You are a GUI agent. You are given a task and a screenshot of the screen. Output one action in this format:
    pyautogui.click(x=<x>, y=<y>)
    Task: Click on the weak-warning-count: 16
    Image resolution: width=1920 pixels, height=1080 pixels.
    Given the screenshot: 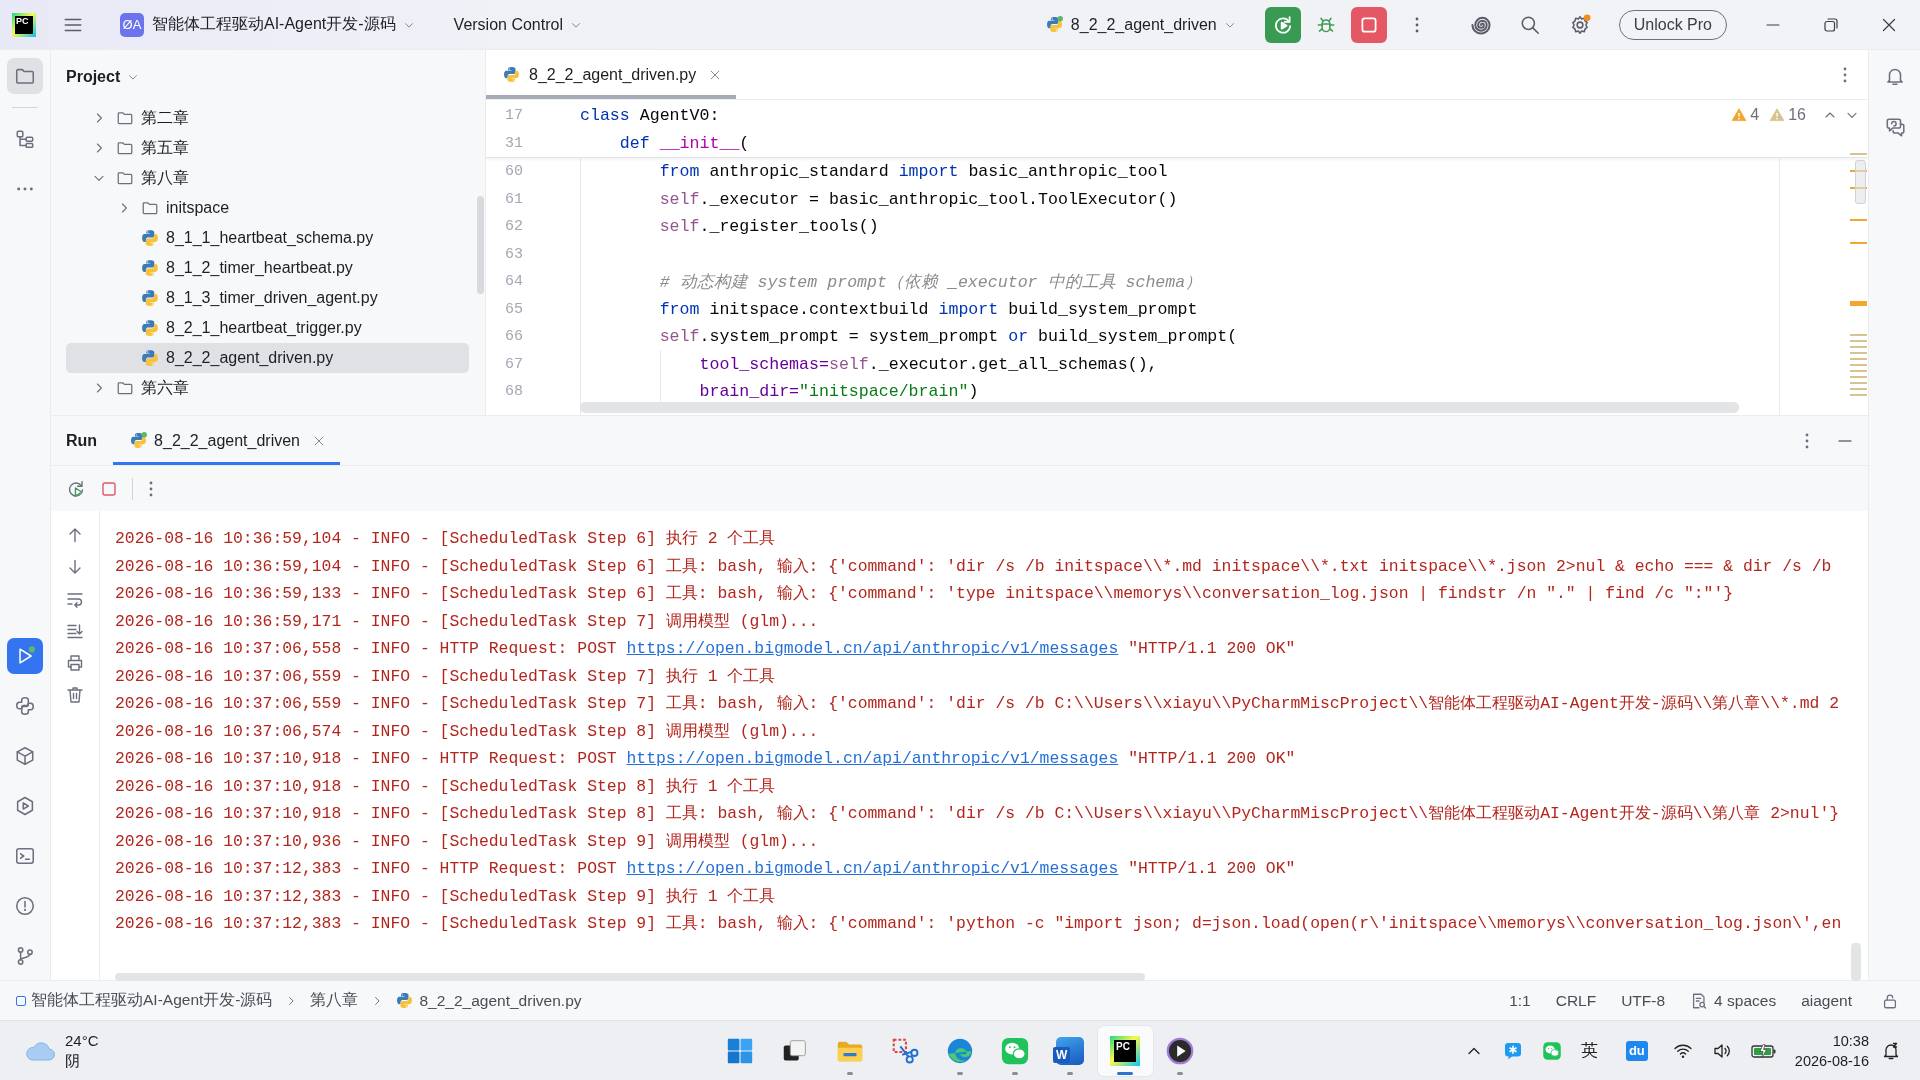 What is the action you would take?
    pyautogui.click(x=1797, y=115)
    